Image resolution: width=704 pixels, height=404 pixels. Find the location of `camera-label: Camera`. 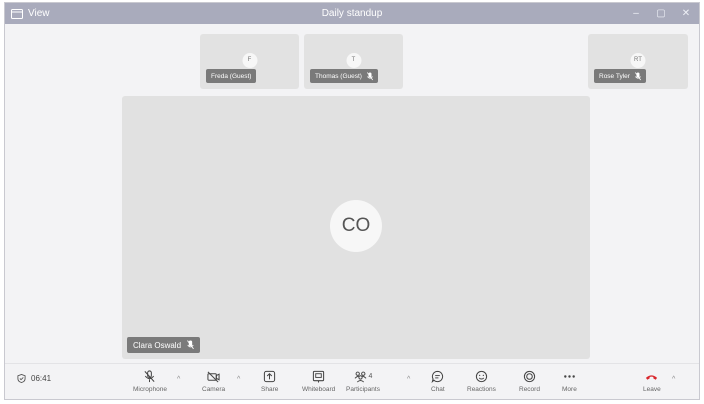

camera-label: Camera is located at coordinates (214, 389).